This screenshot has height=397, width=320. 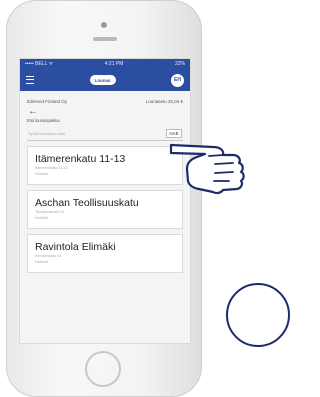 I want to click on app-header: Lounas EH, so click(x=105, y=80).